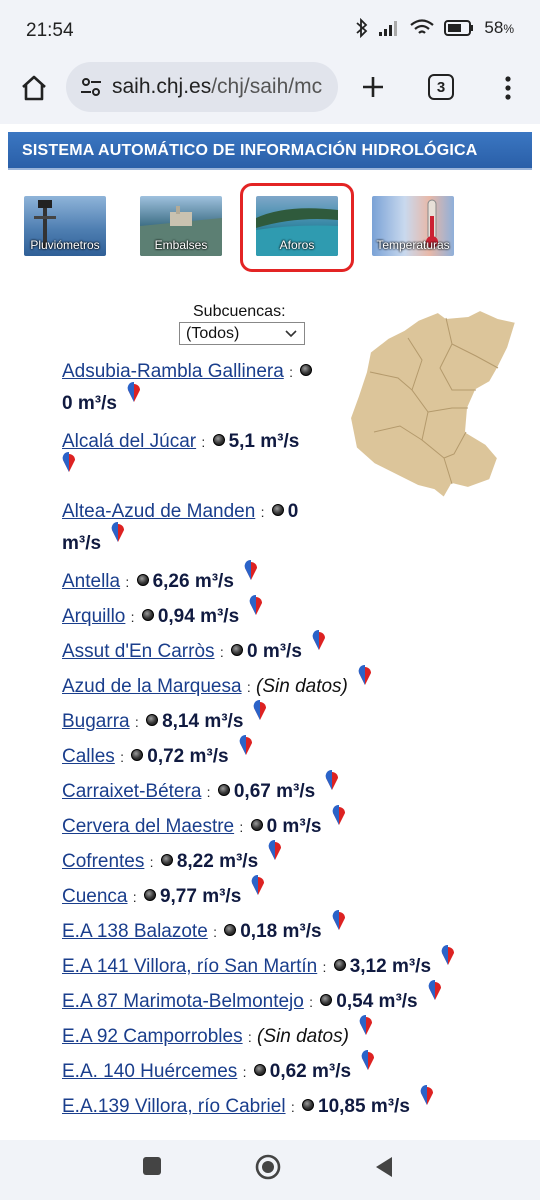 The width and height of the screenshot is (540, 1200). I want to click on gauge-link: E.A 92 Camporrobles, so click(152, 1036).